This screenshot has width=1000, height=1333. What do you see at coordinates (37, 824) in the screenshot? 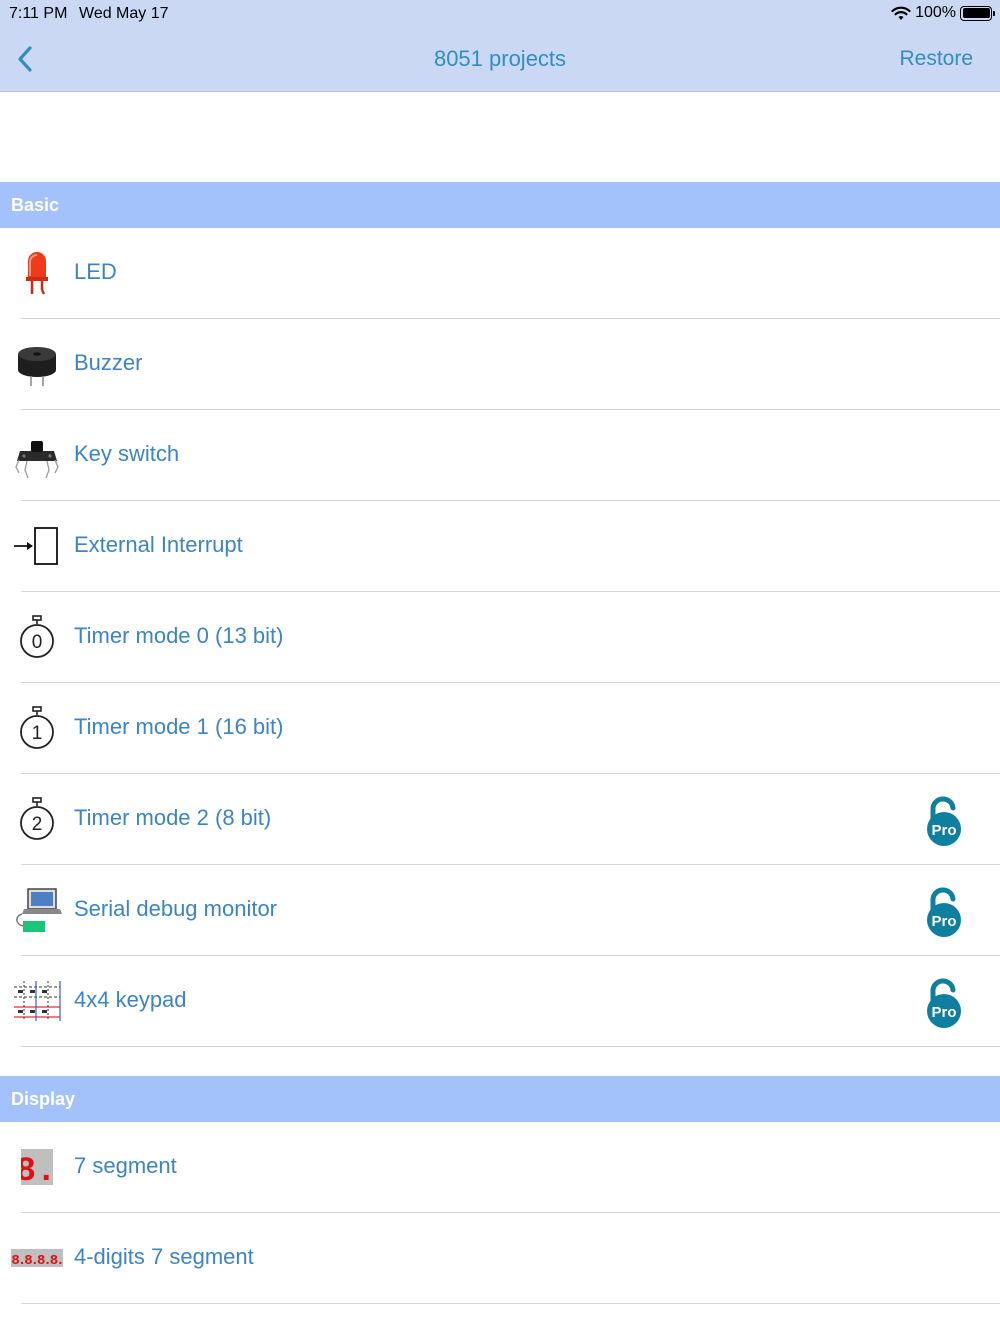
I see `timer-digit: 2` at bounding box center [37, 824].